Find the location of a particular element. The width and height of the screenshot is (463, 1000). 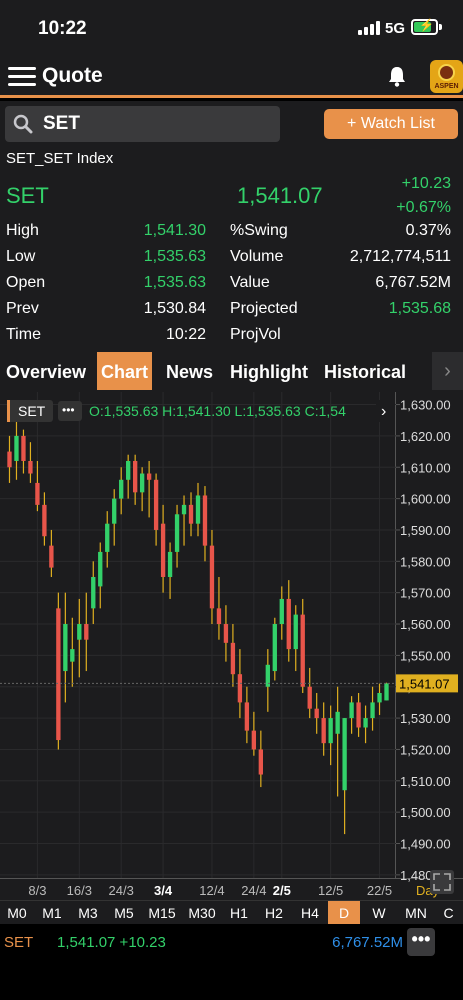

tab-chart: Chart is located at coordinates (125, 371).